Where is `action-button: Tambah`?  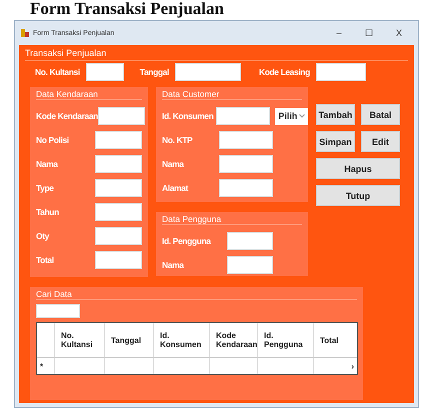 action-button: Tambah is located at coordinates (335, 114).